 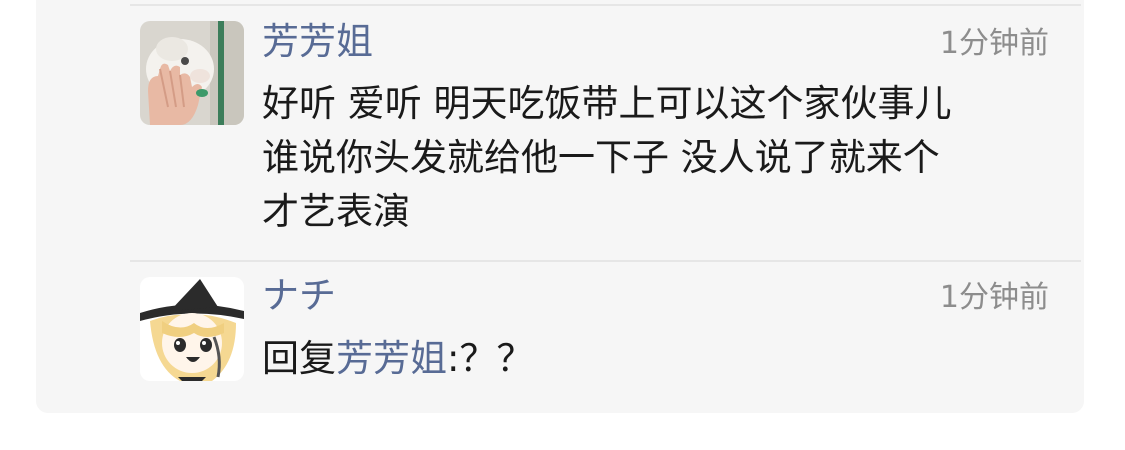 What do you see at coordinates (336, 211) in the screenshot?
I see `comment-text-line: 才艺表演` at bounding box center [336, 211].